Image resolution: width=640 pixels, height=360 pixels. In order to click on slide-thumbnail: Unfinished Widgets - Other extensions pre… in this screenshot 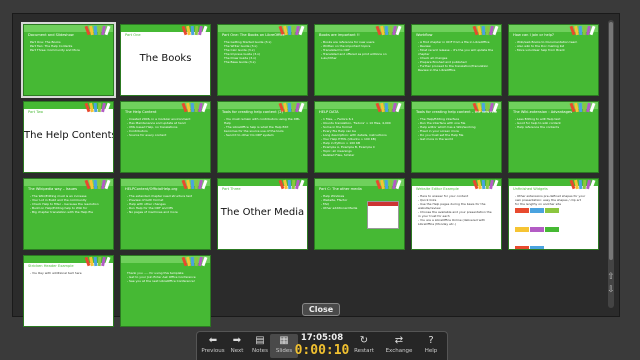, I will do `click(553, 214)`.